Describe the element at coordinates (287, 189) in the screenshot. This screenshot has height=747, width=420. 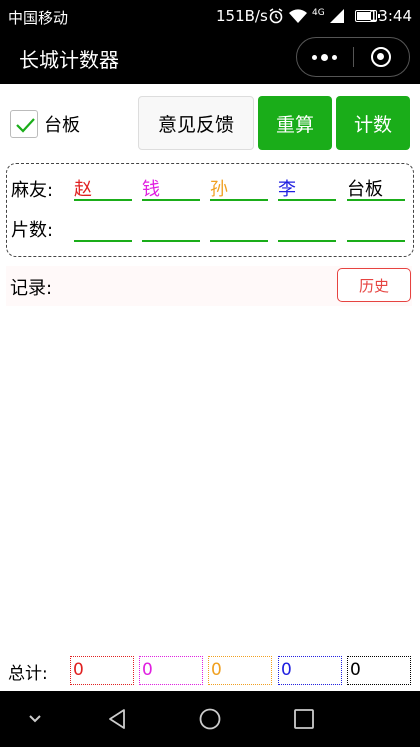
I see `player-name-4: 李` at that location.